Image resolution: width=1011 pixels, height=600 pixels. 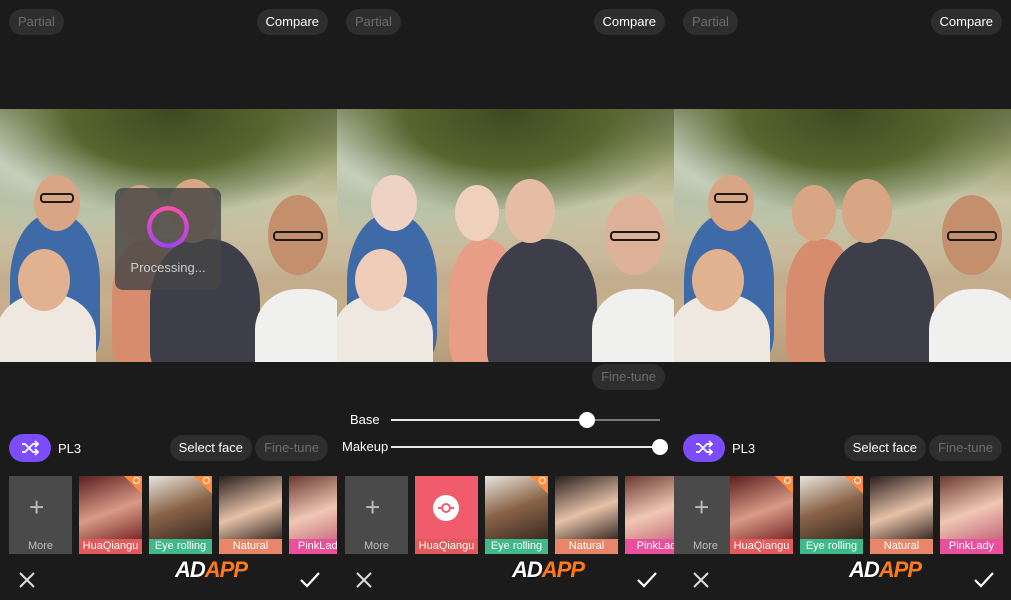 What do you see at coordinates (168, 227) in the screenshot?
I see `loading-spinner-icon` at bounding box center [168, 227].